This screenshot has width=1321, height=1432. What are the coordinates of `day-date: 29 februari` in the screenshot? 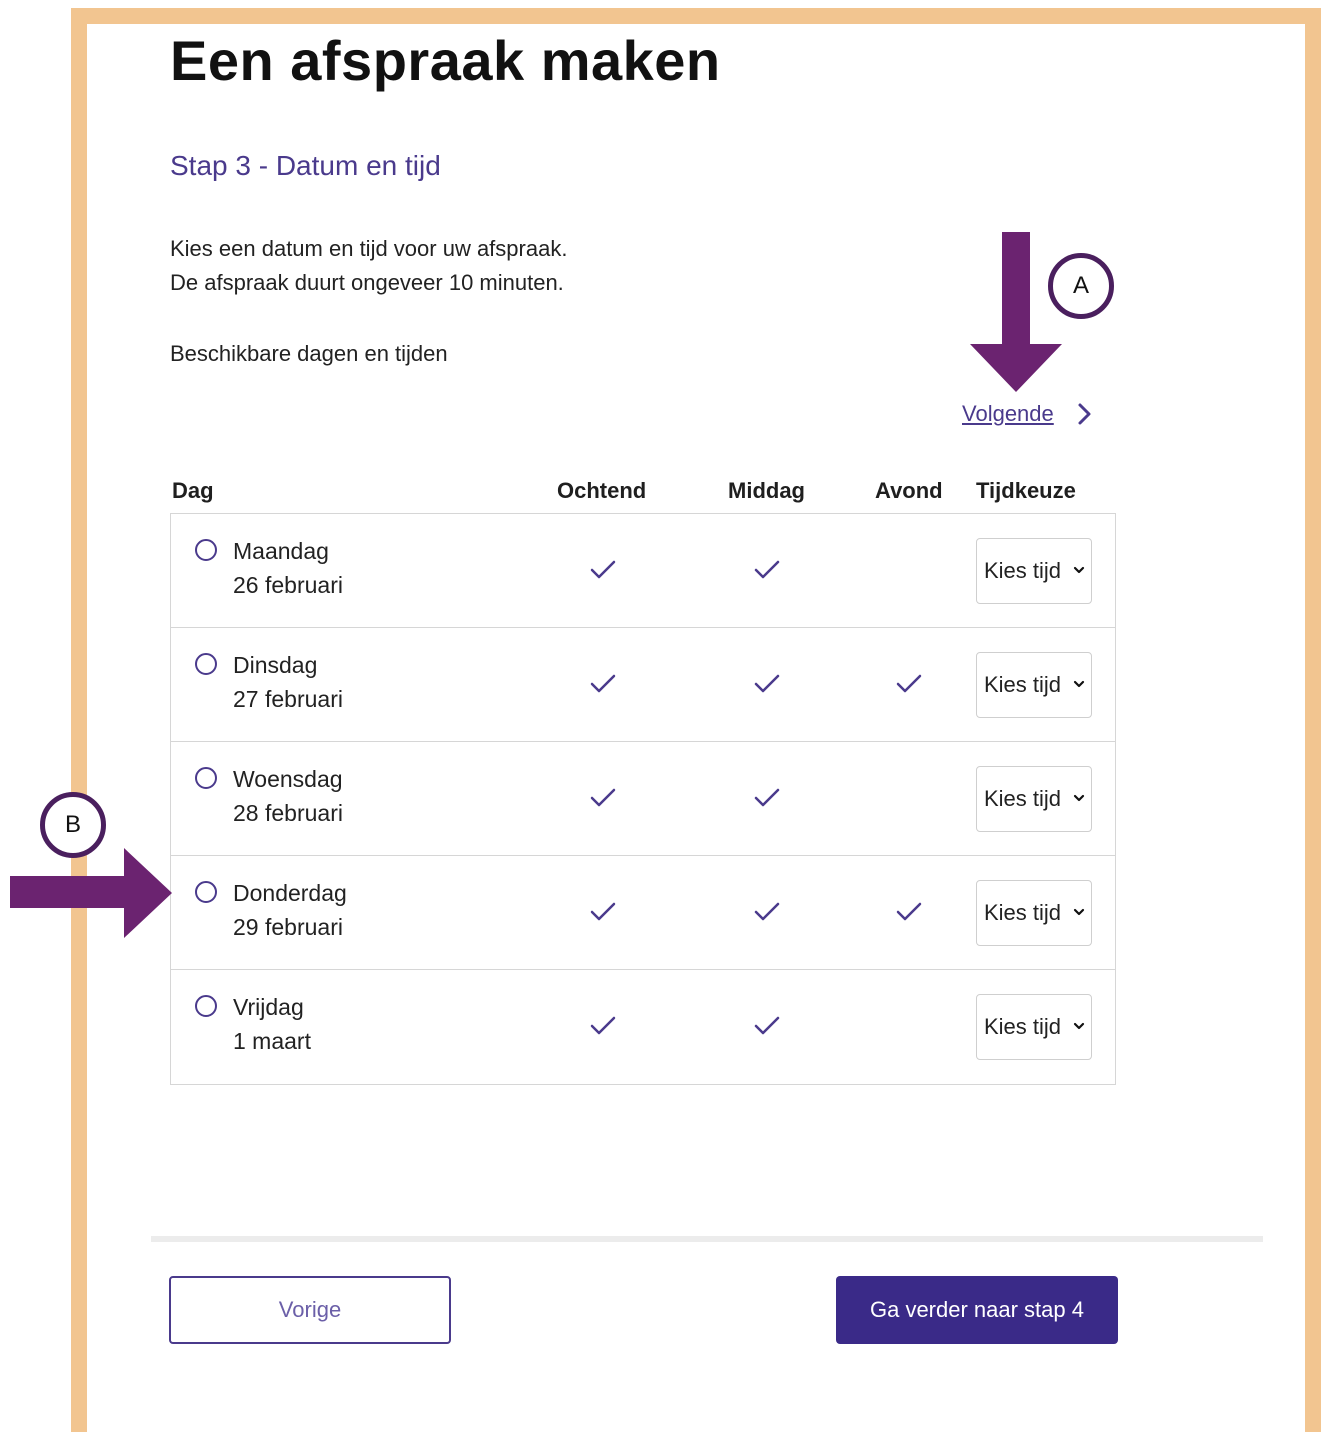 It's located at (288, 927).